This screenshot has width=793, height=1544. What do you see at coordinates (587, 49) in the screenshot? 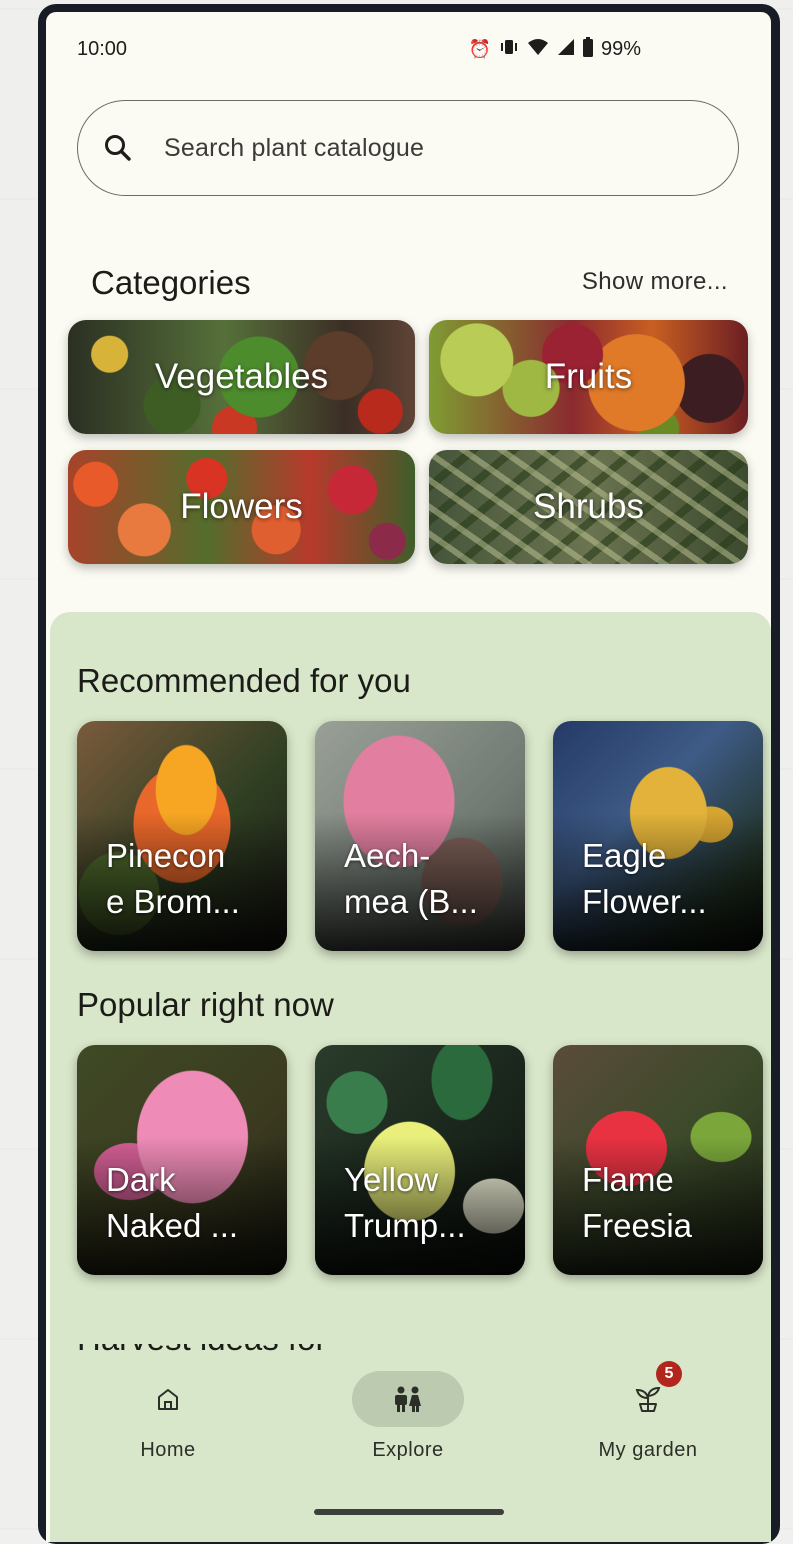
I see `battery-icon` at bounding box center [587, 49].